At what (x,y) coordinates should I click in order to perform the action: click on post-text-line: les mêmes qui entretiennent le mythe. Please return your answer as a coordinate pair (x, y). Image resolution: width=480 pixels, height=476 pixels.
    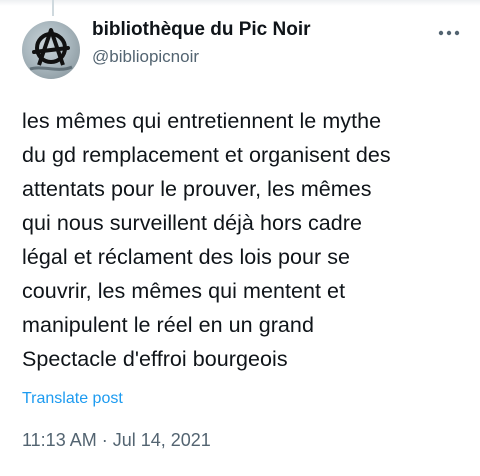
    Looking at the image, I should click on (202, 121).